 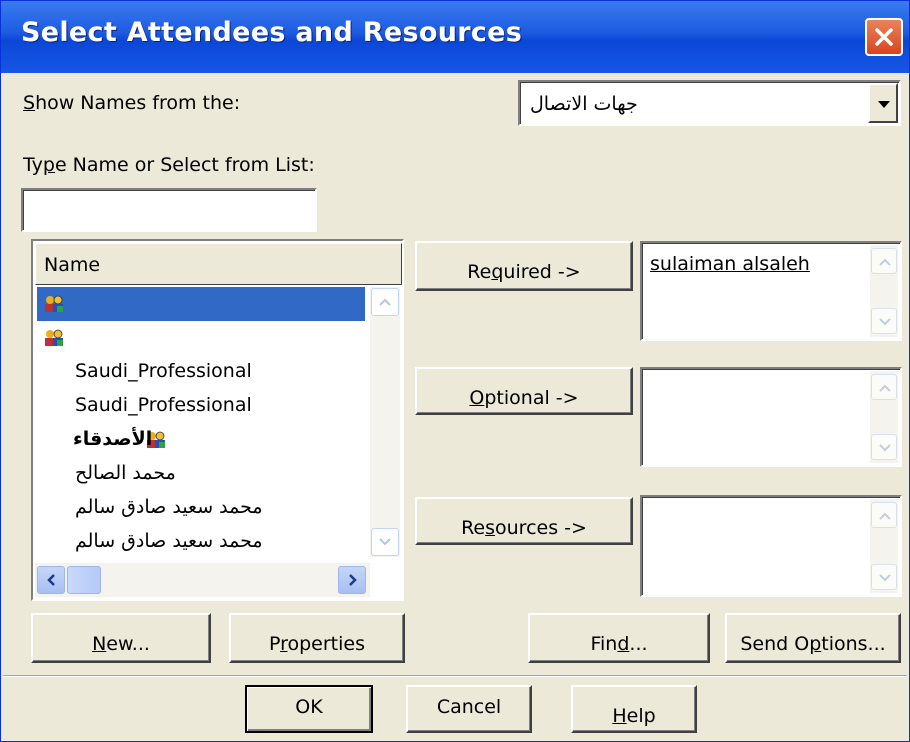 What do you see at coordinates (771, 417) in the screenshot?
I see `optional-attendees-field` at bounding box center [771, 417].